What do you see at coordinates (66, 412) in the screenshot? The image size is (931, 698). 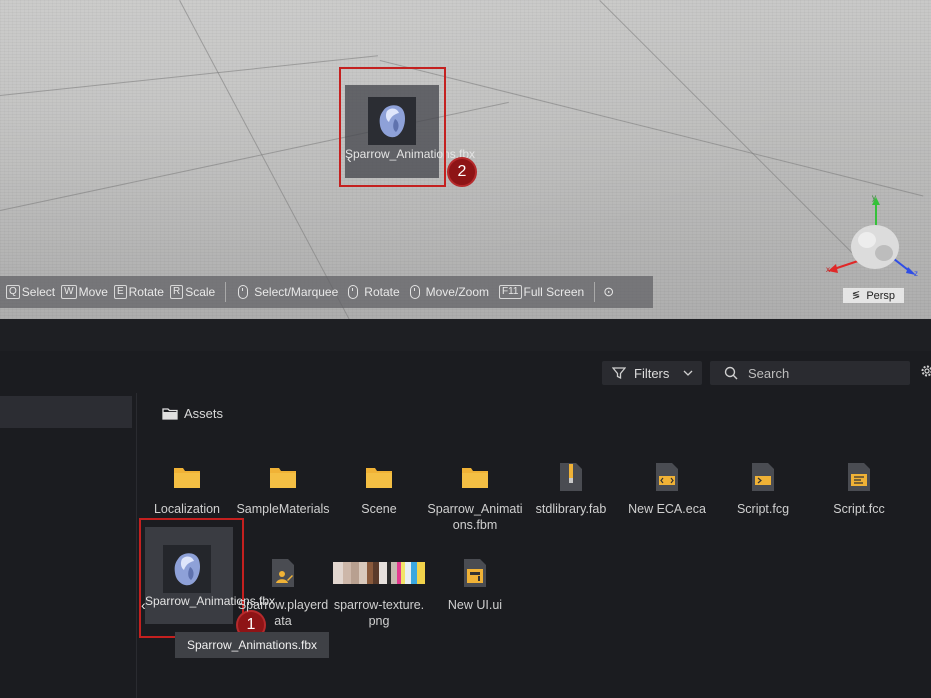 I see `sidebar-selected-item` at bounding box center [66, 412].